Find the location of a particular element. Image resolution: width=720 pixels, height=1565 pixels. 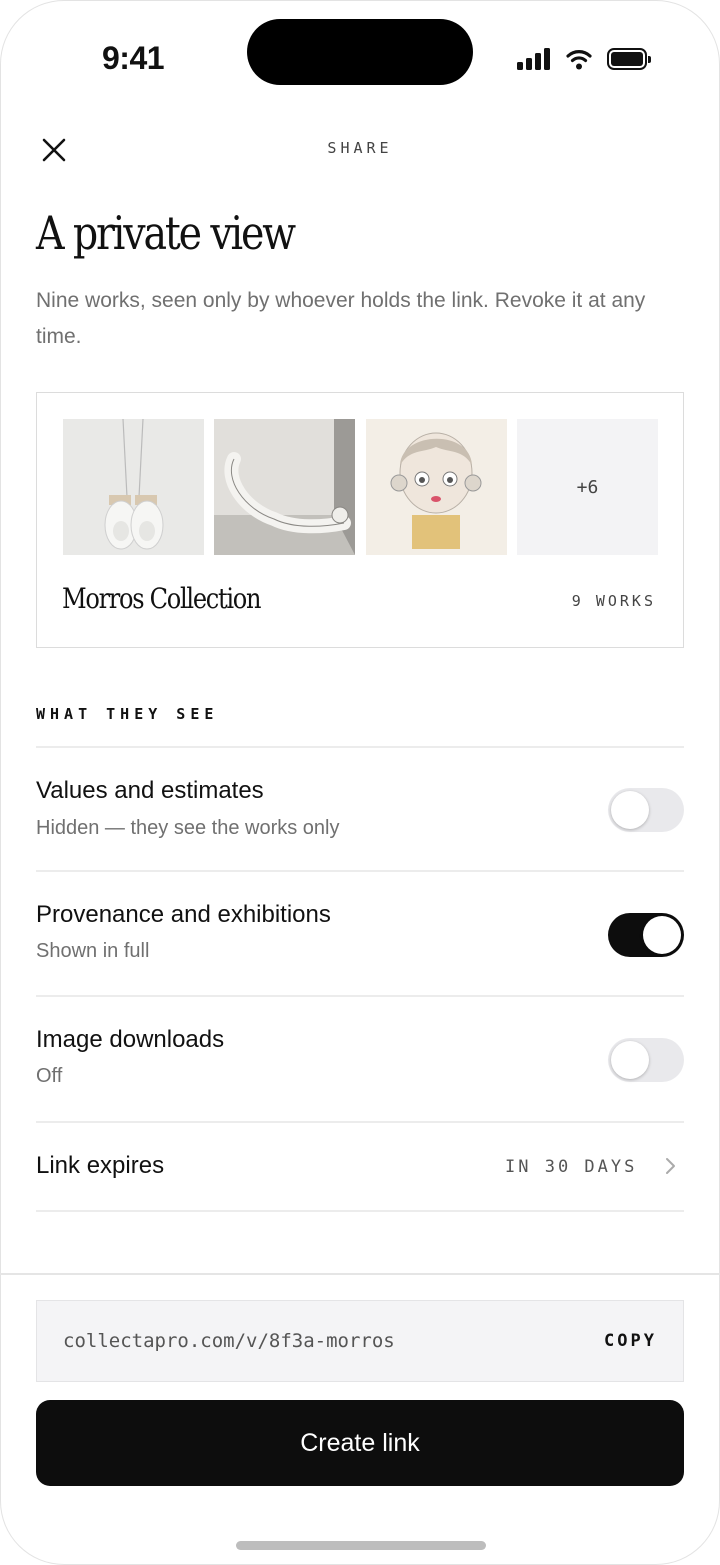

copy-button: COPY is located at coordinates (630, 1341).